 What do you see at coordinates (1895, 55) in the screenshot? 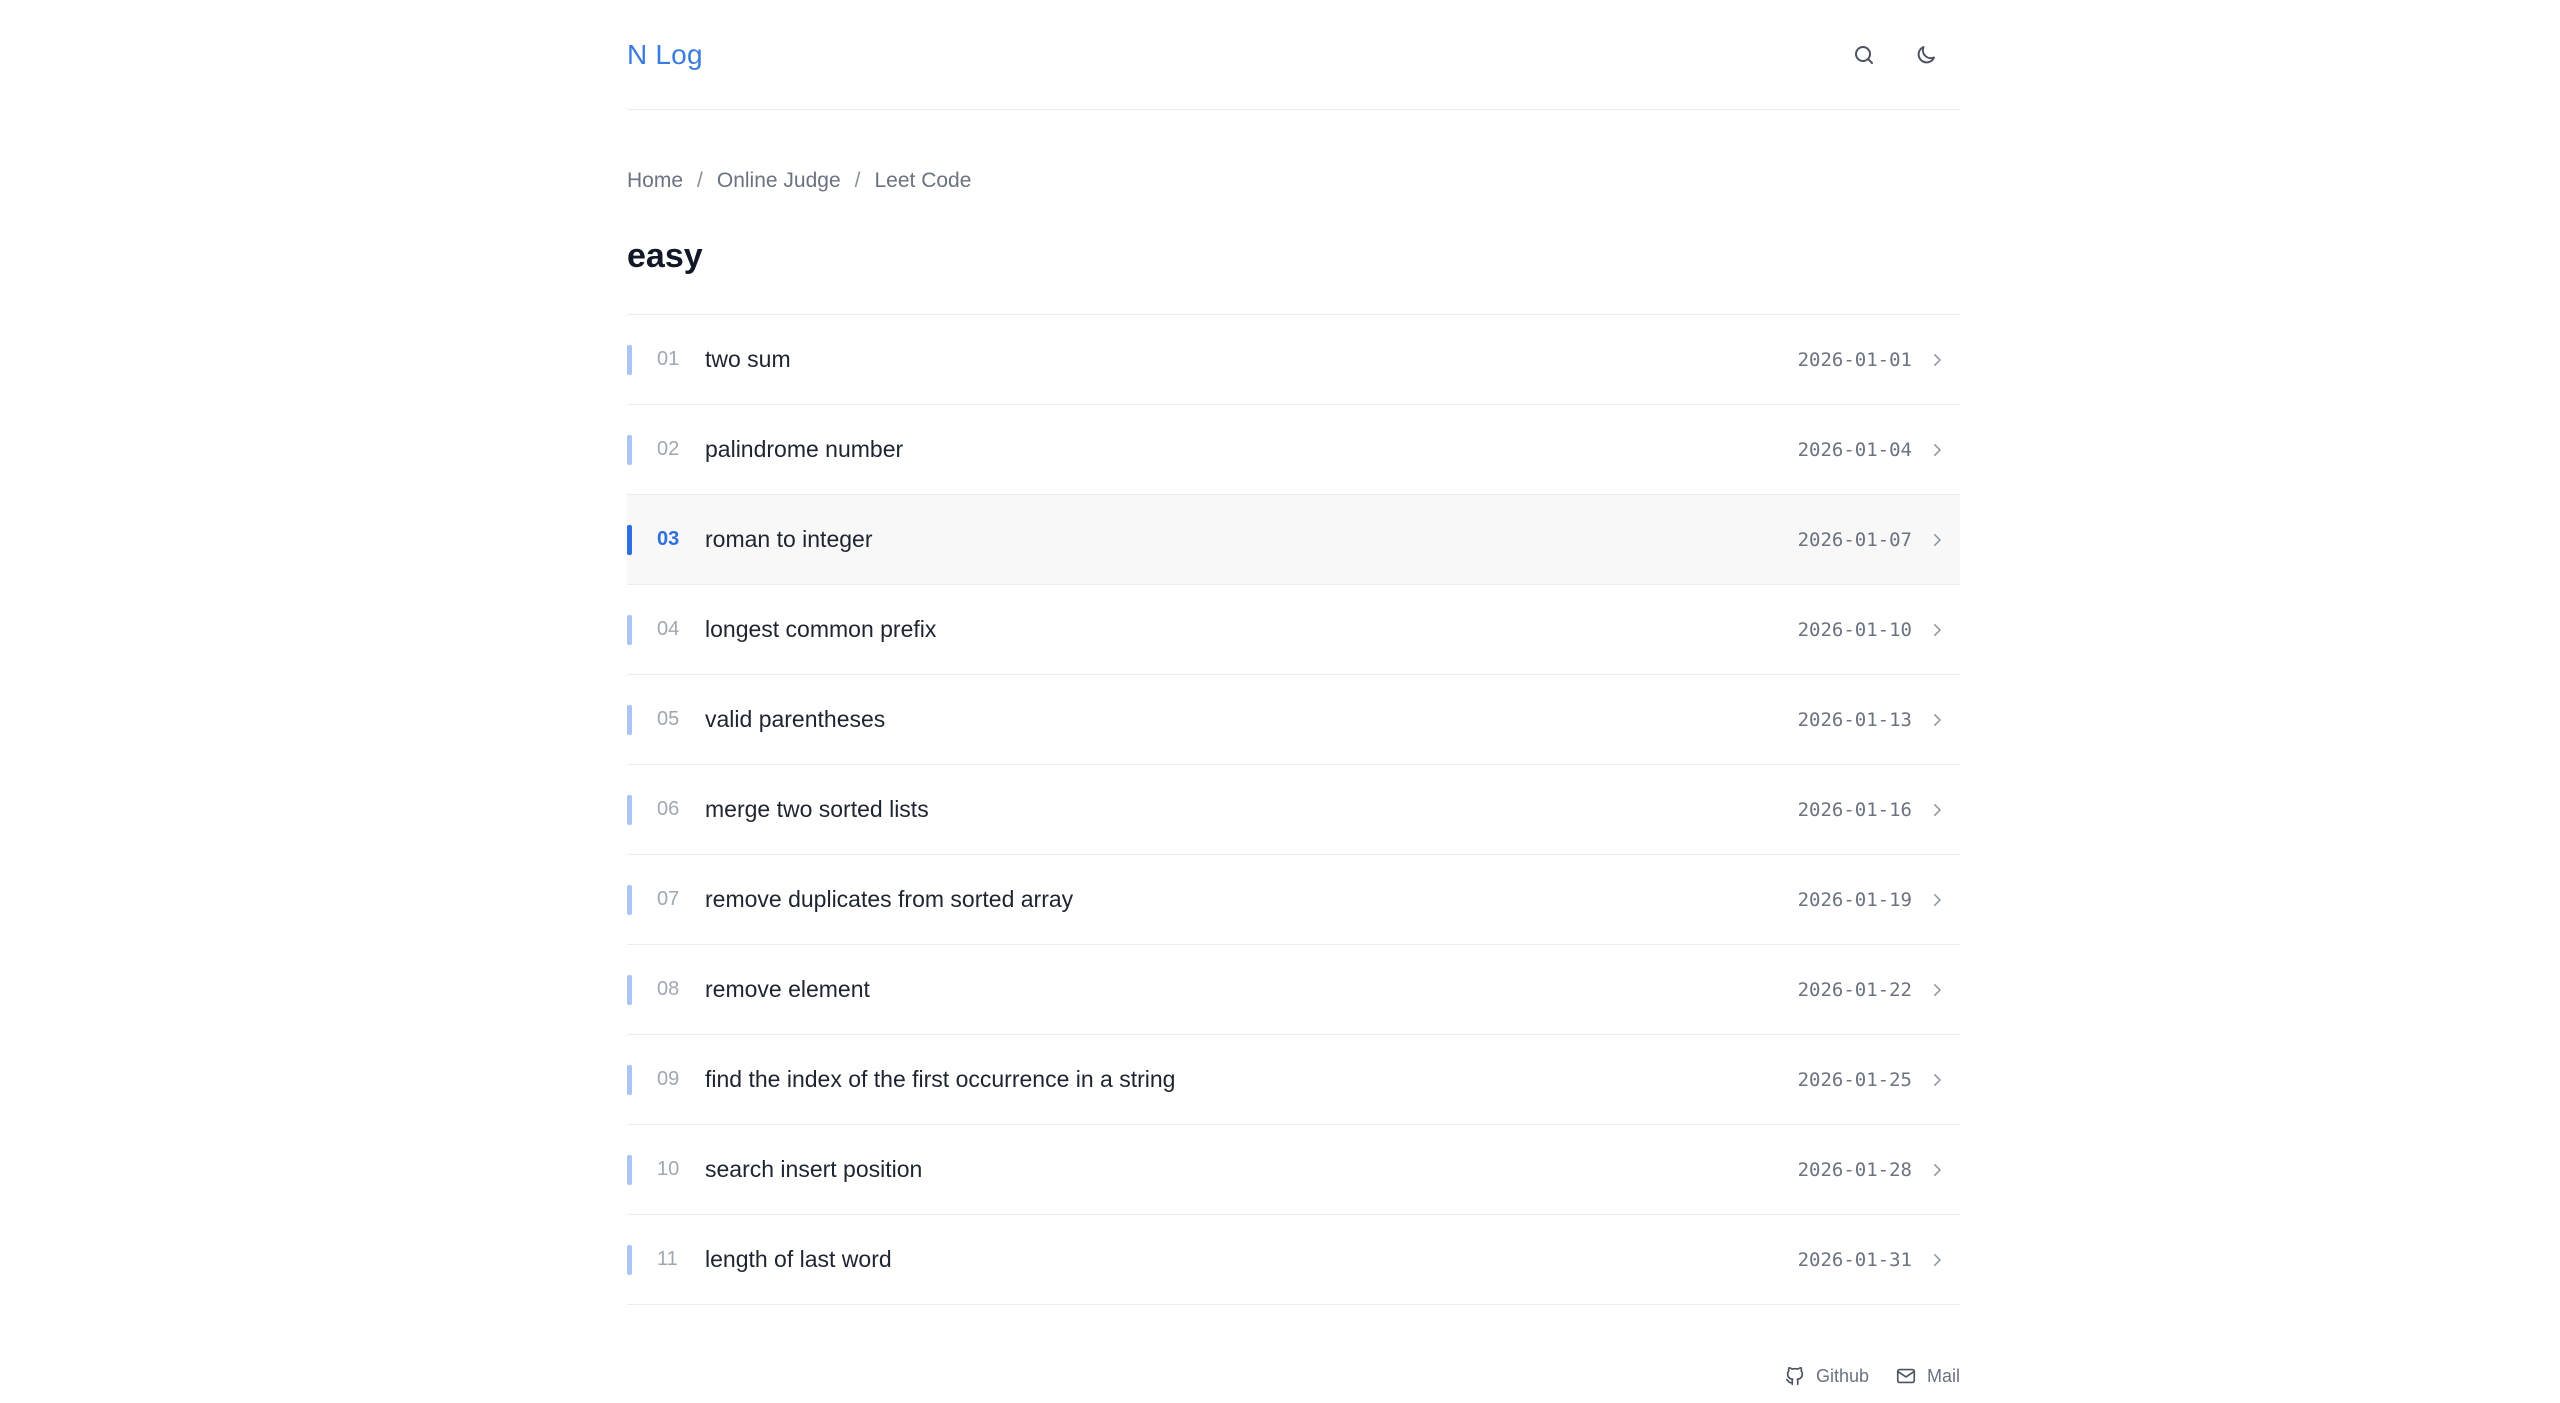
I see `header-actions` at bounding box center [1895, 55].